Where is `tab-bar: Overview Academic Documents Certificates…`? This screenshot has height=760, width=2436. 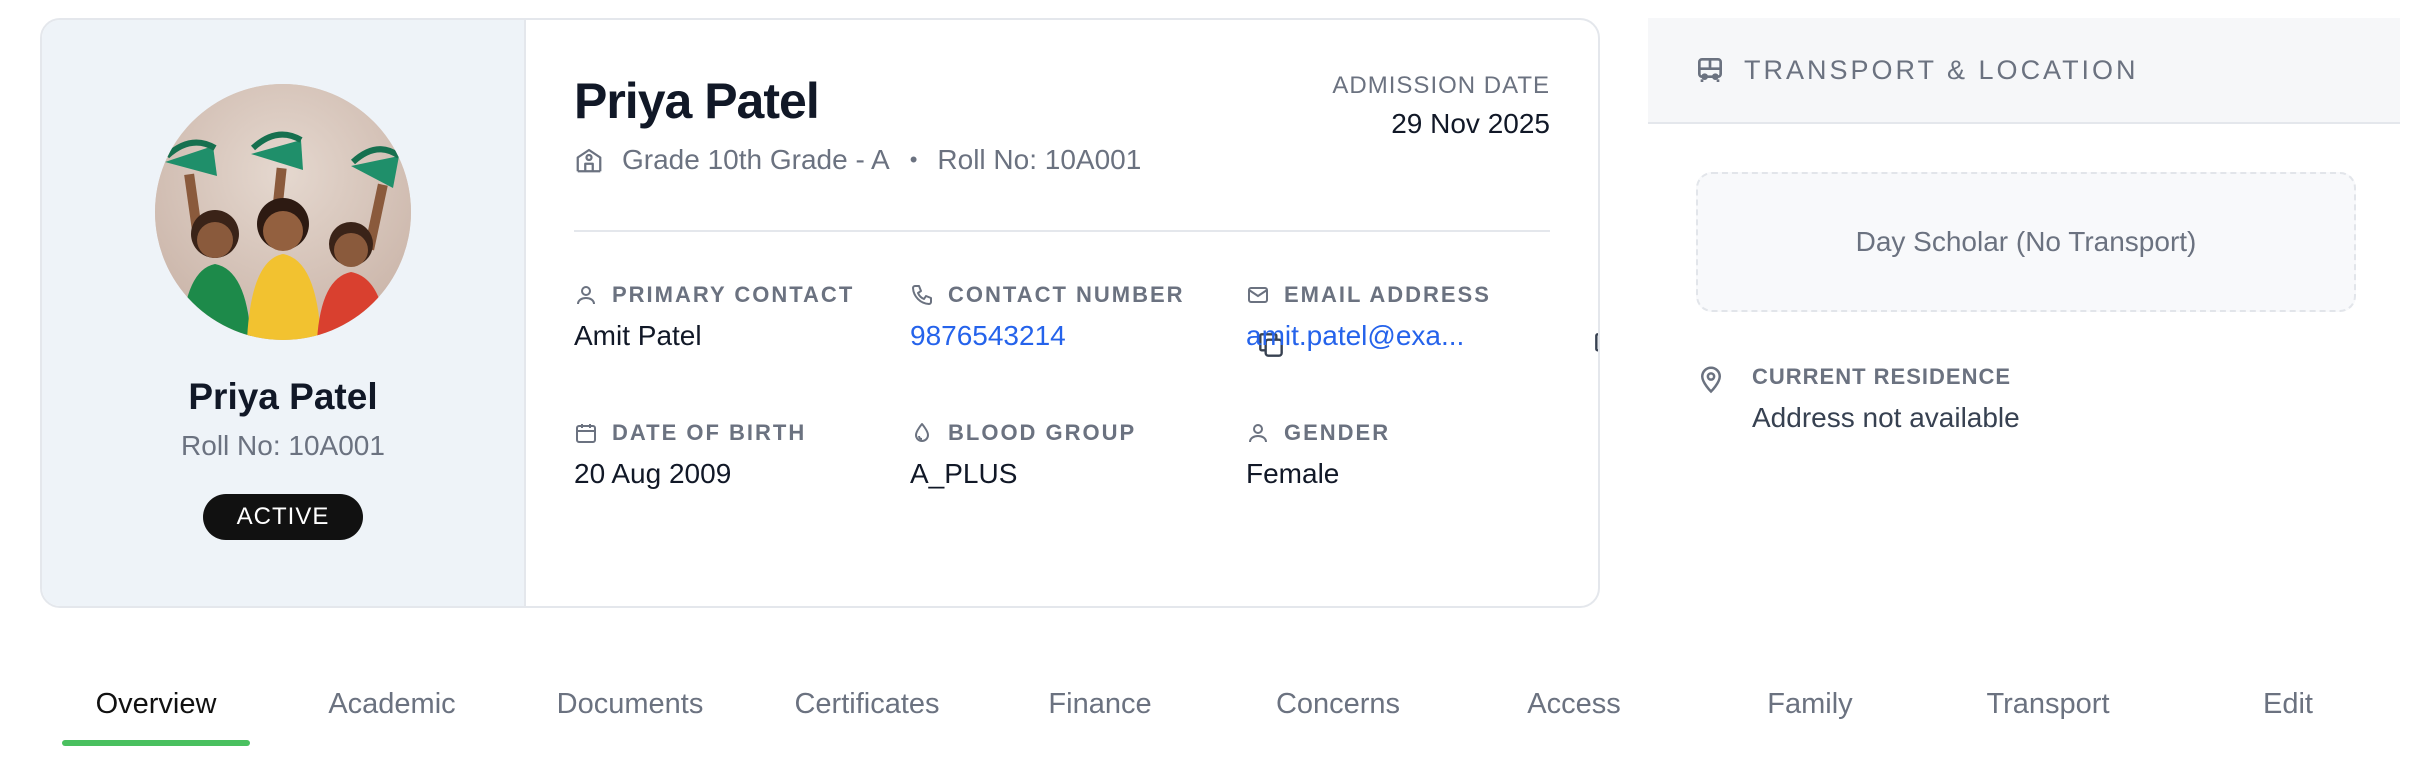
tab-bar: Overview Academic Documents Certificates… is located at coordinates (1218, 708).